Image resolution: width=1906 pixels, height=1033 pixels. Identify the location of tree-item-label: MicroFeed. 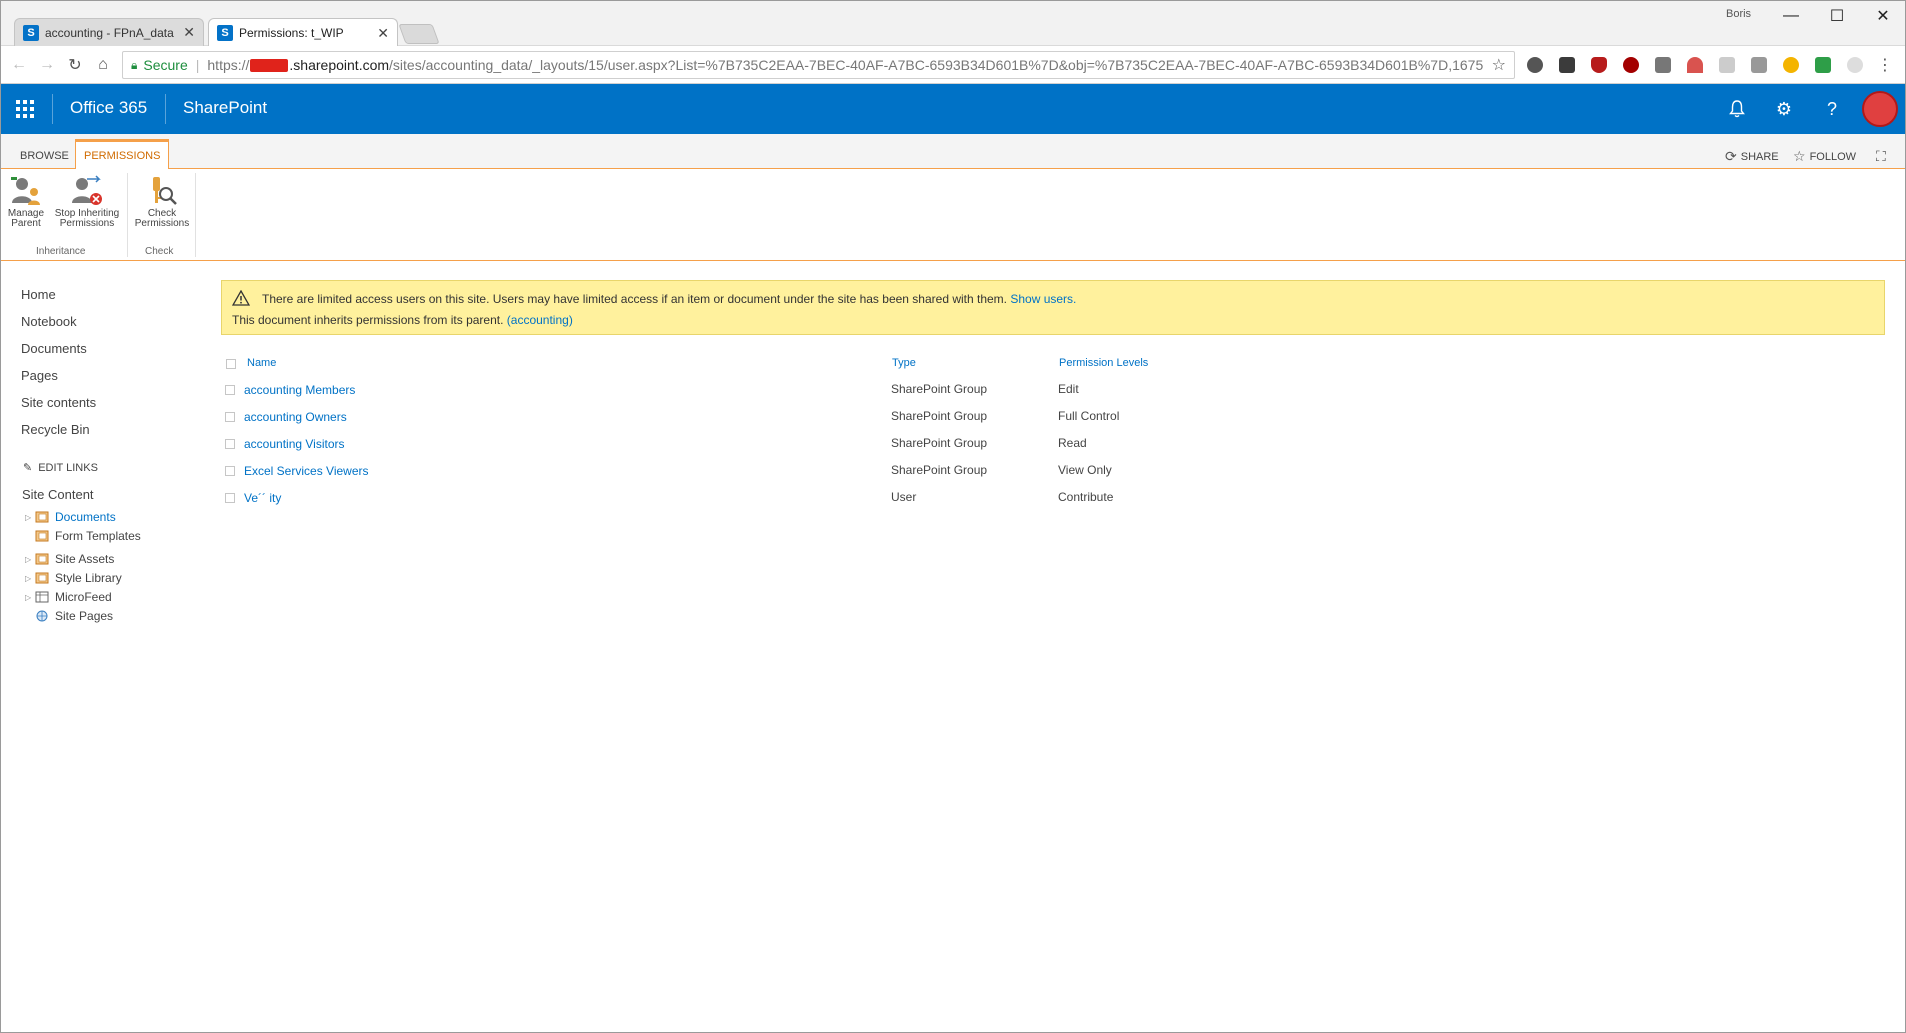
(83, 597).